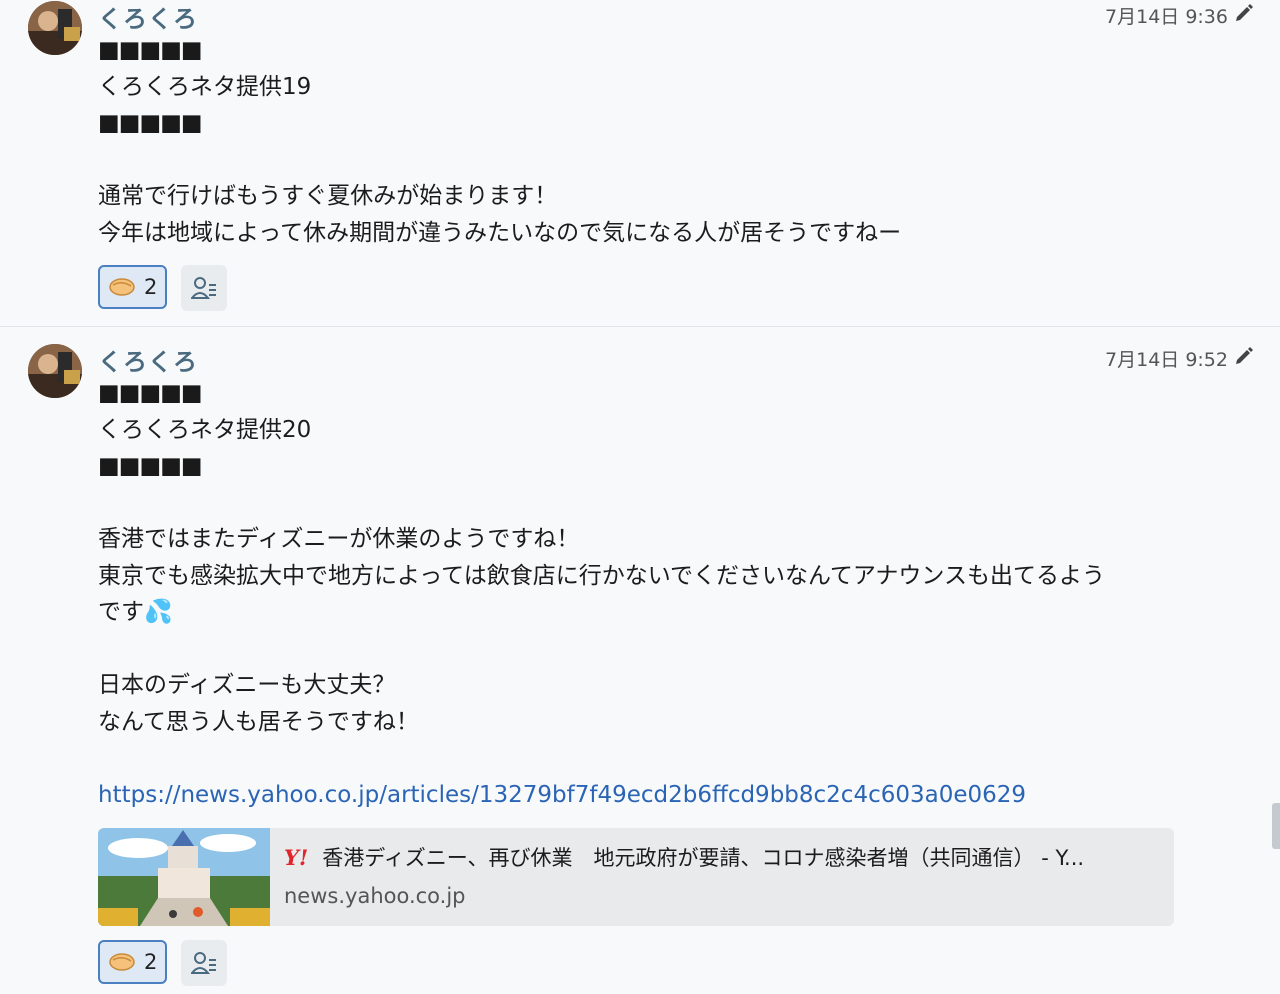 Image resolution: width=1280 pixels, height=994 pixels. What do you see at coordinates (205, 429) in the screenshot?
I see `message-title: くろくろネタ提供20` at bounding box center [205, 429].